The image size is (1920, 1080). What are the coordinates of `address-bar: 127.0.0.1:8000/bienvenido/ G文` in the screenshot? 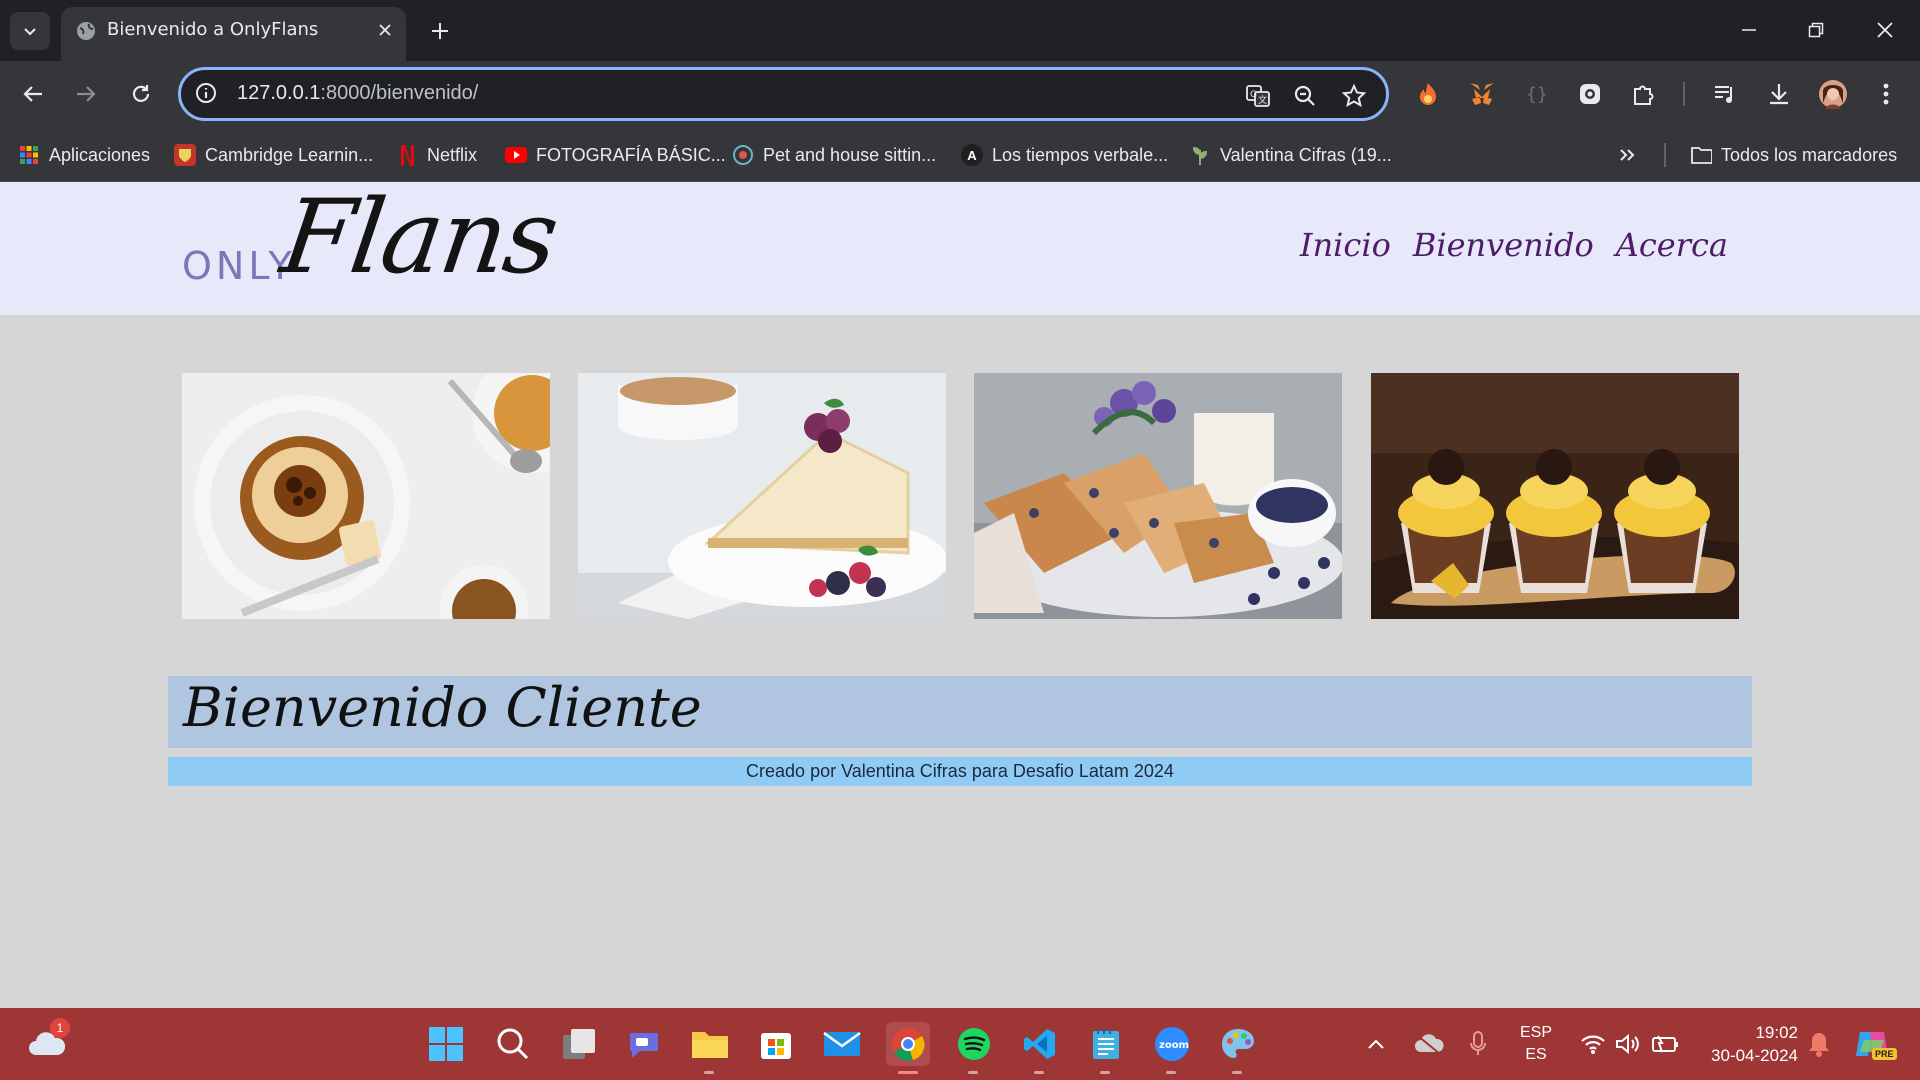 It's located at (783, 94).